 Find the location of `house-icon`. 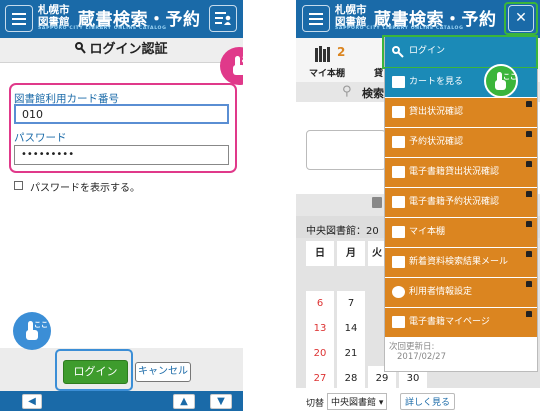

house-icon is located at coordinates (398, 112).